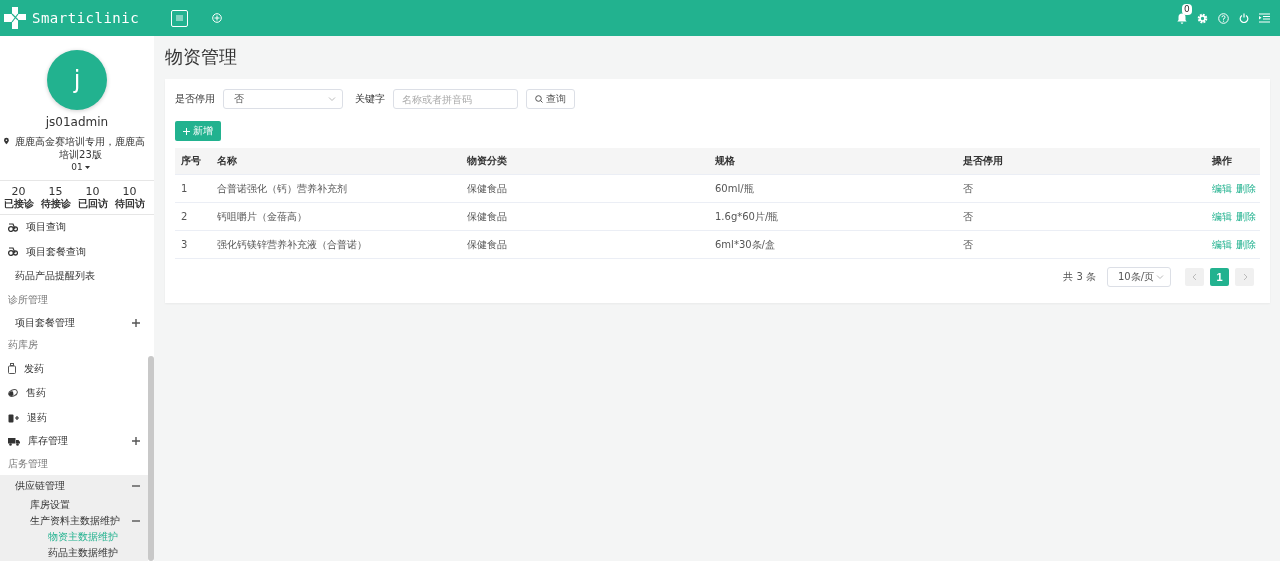 The height and width of the screenshot is (561, 1280). What do you see at coordinates (747, 216) in the screenshot?
I see `table-cell-text: 1.6g*60片/瓶` at bounding box center [747, 216].